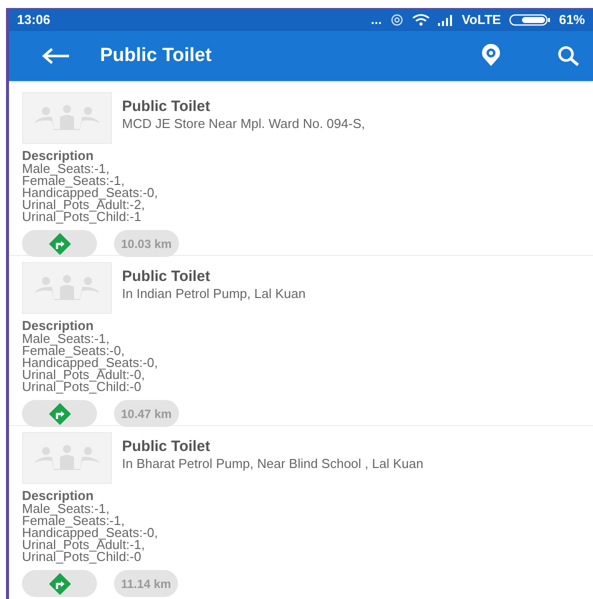  What do you see at coordinates (529, 20) in the screenshot?
I see `battery-icon` at bounding box center [529, 20].